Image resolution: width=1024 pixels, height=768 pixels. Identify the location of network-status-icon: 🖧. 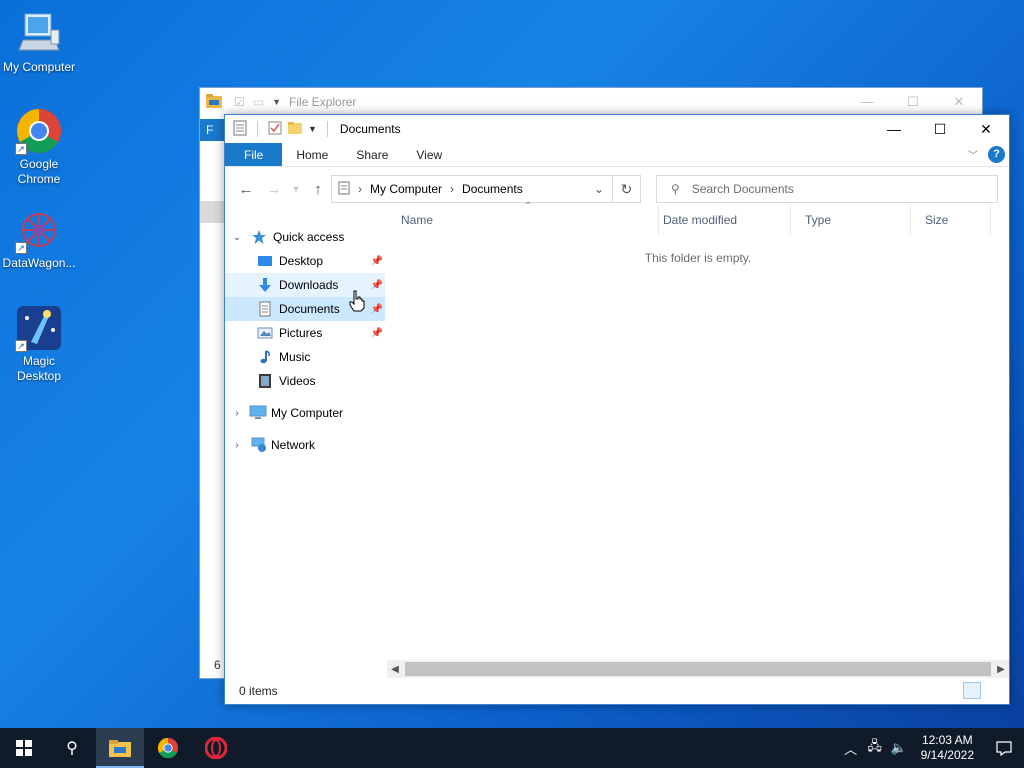
(875, 748).